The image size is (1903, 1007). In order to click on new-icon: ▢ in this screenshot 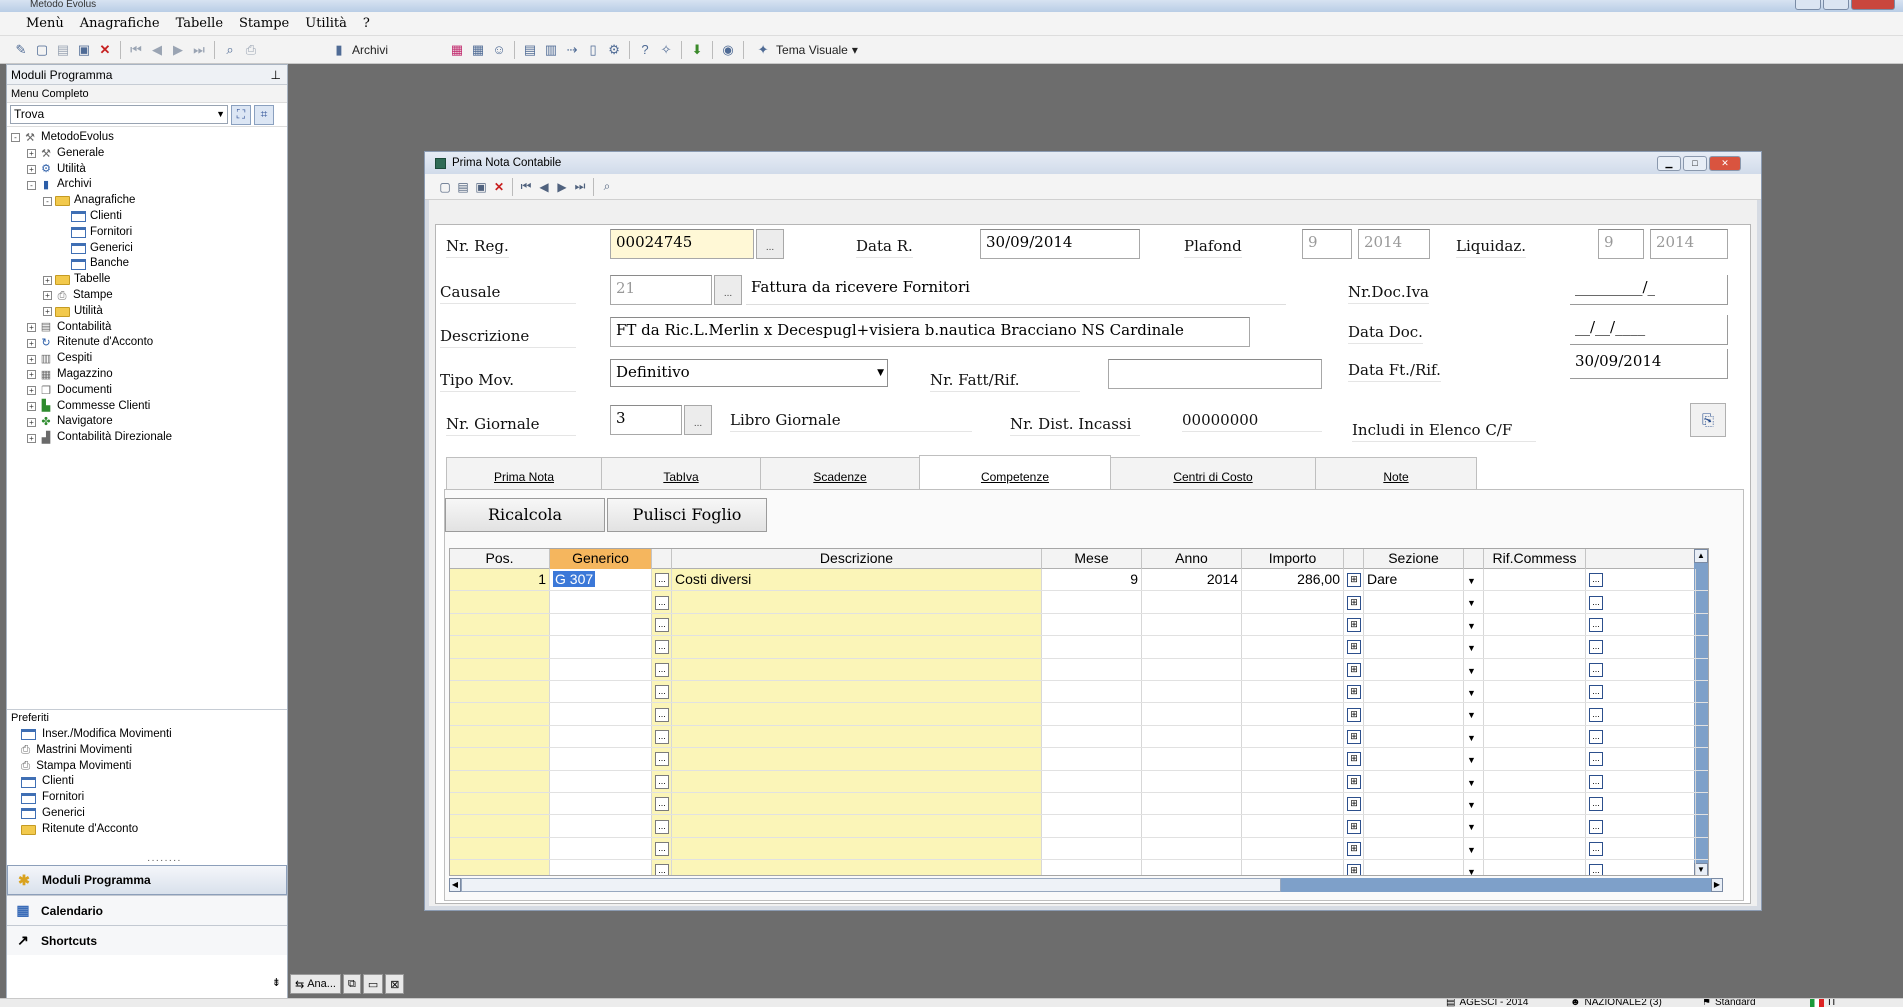, I will do `click(445, 187)`.